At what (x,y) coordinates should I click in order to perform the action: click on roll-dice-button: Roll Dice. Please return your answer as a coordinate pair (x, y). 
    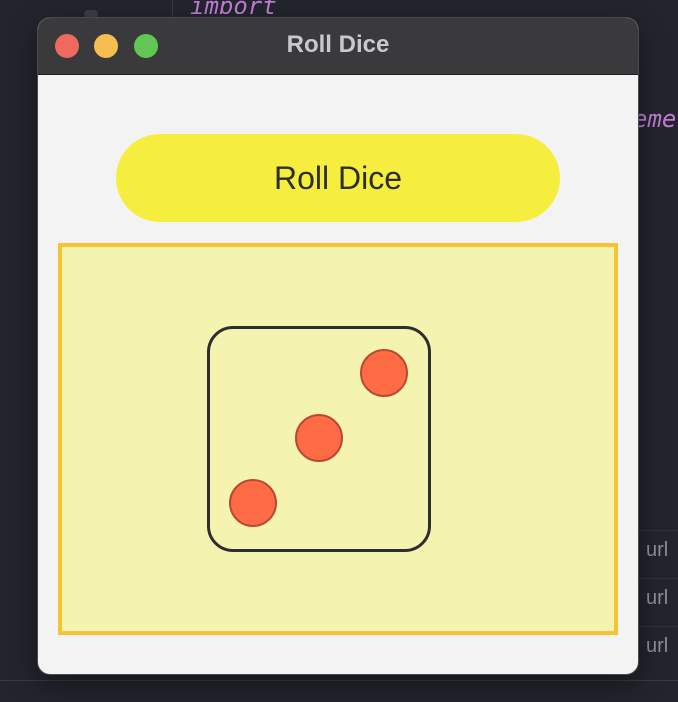
    Looking at the image, I should click on (338, 178).